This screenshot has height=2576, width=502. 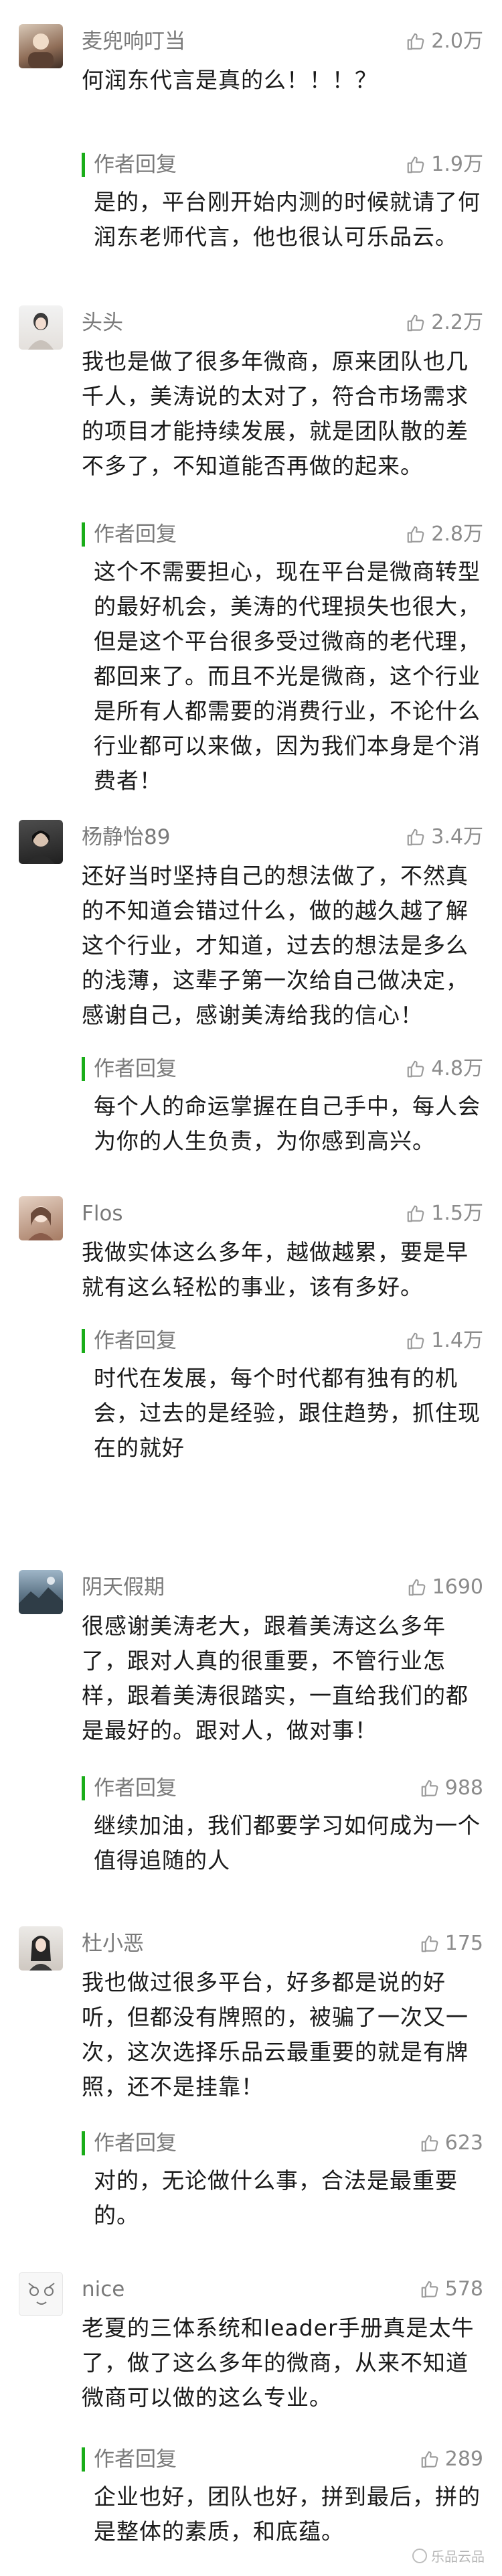 I want to click on like-button: 289, so click(x=451, y=2459).